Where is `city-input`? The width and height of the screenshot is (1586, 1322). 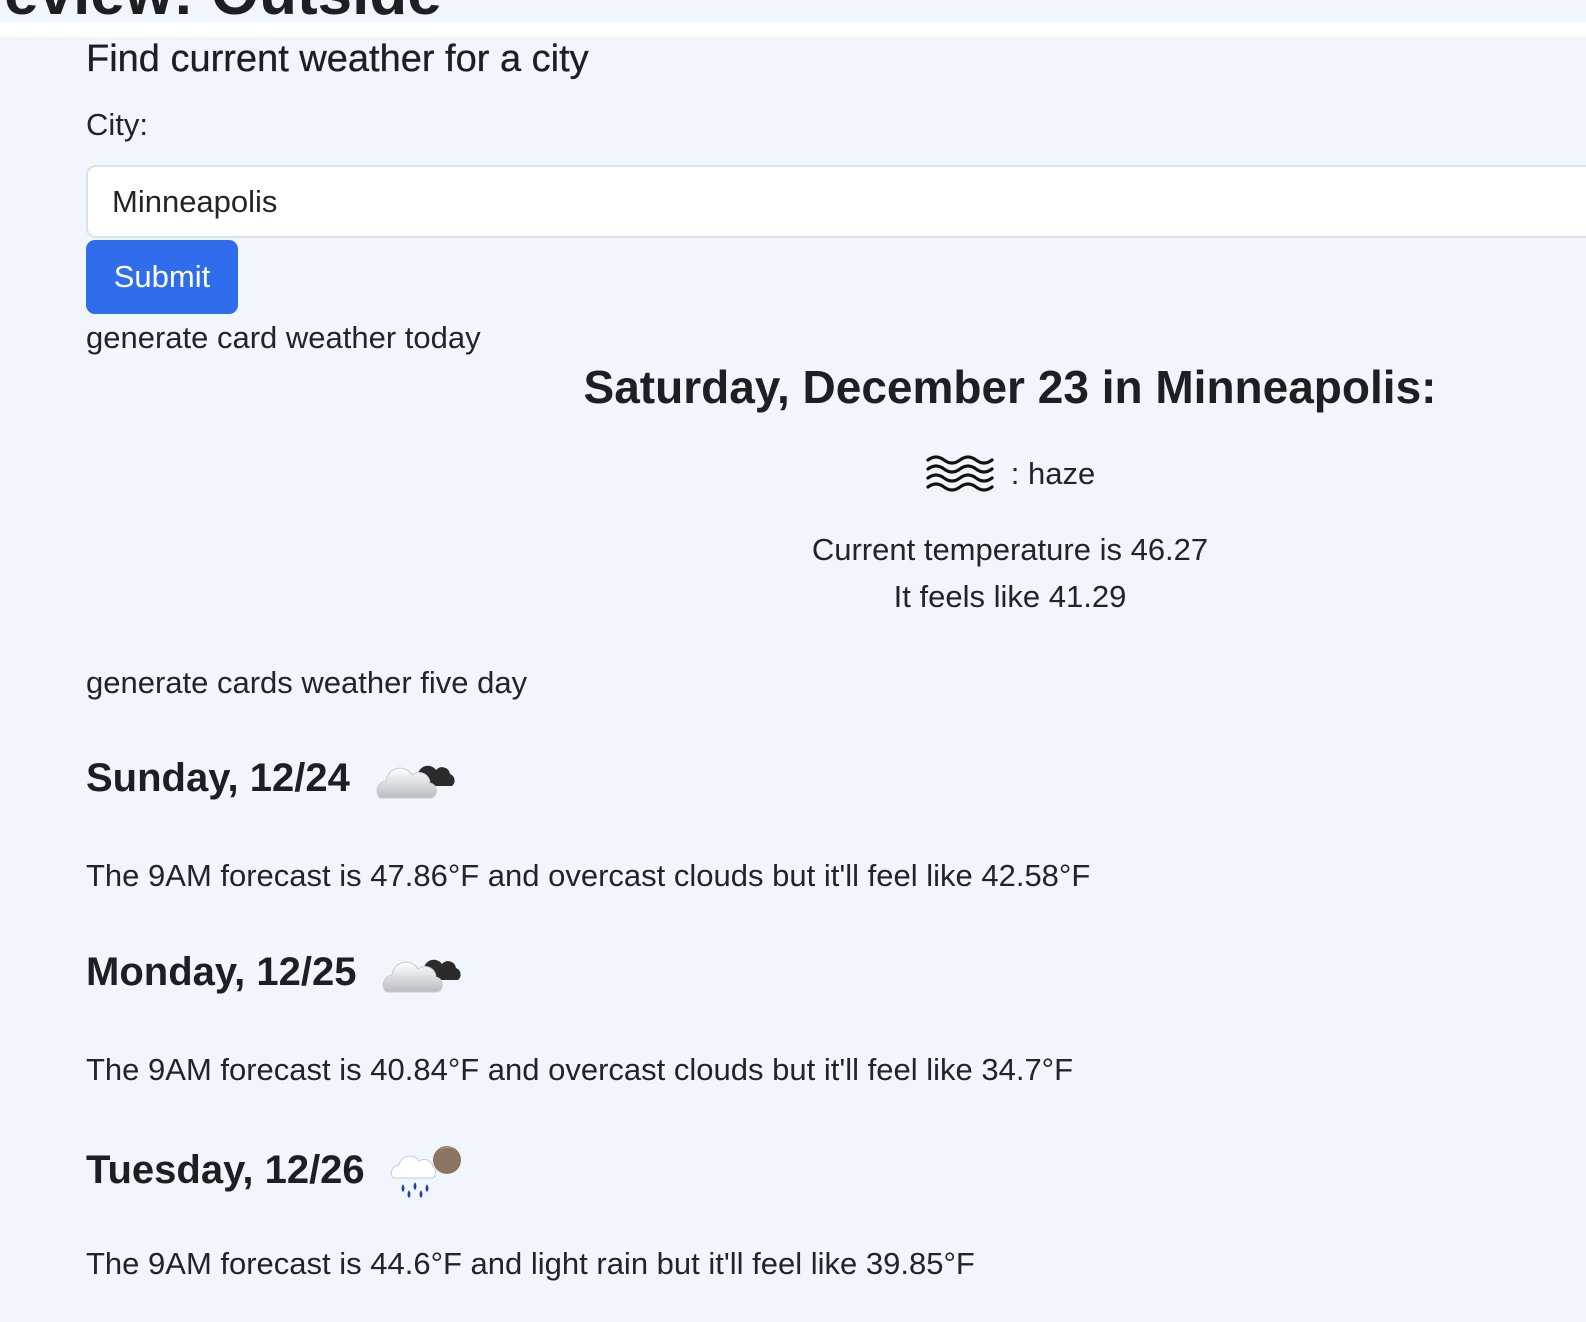
city-input is located at coordinates (836, 201).